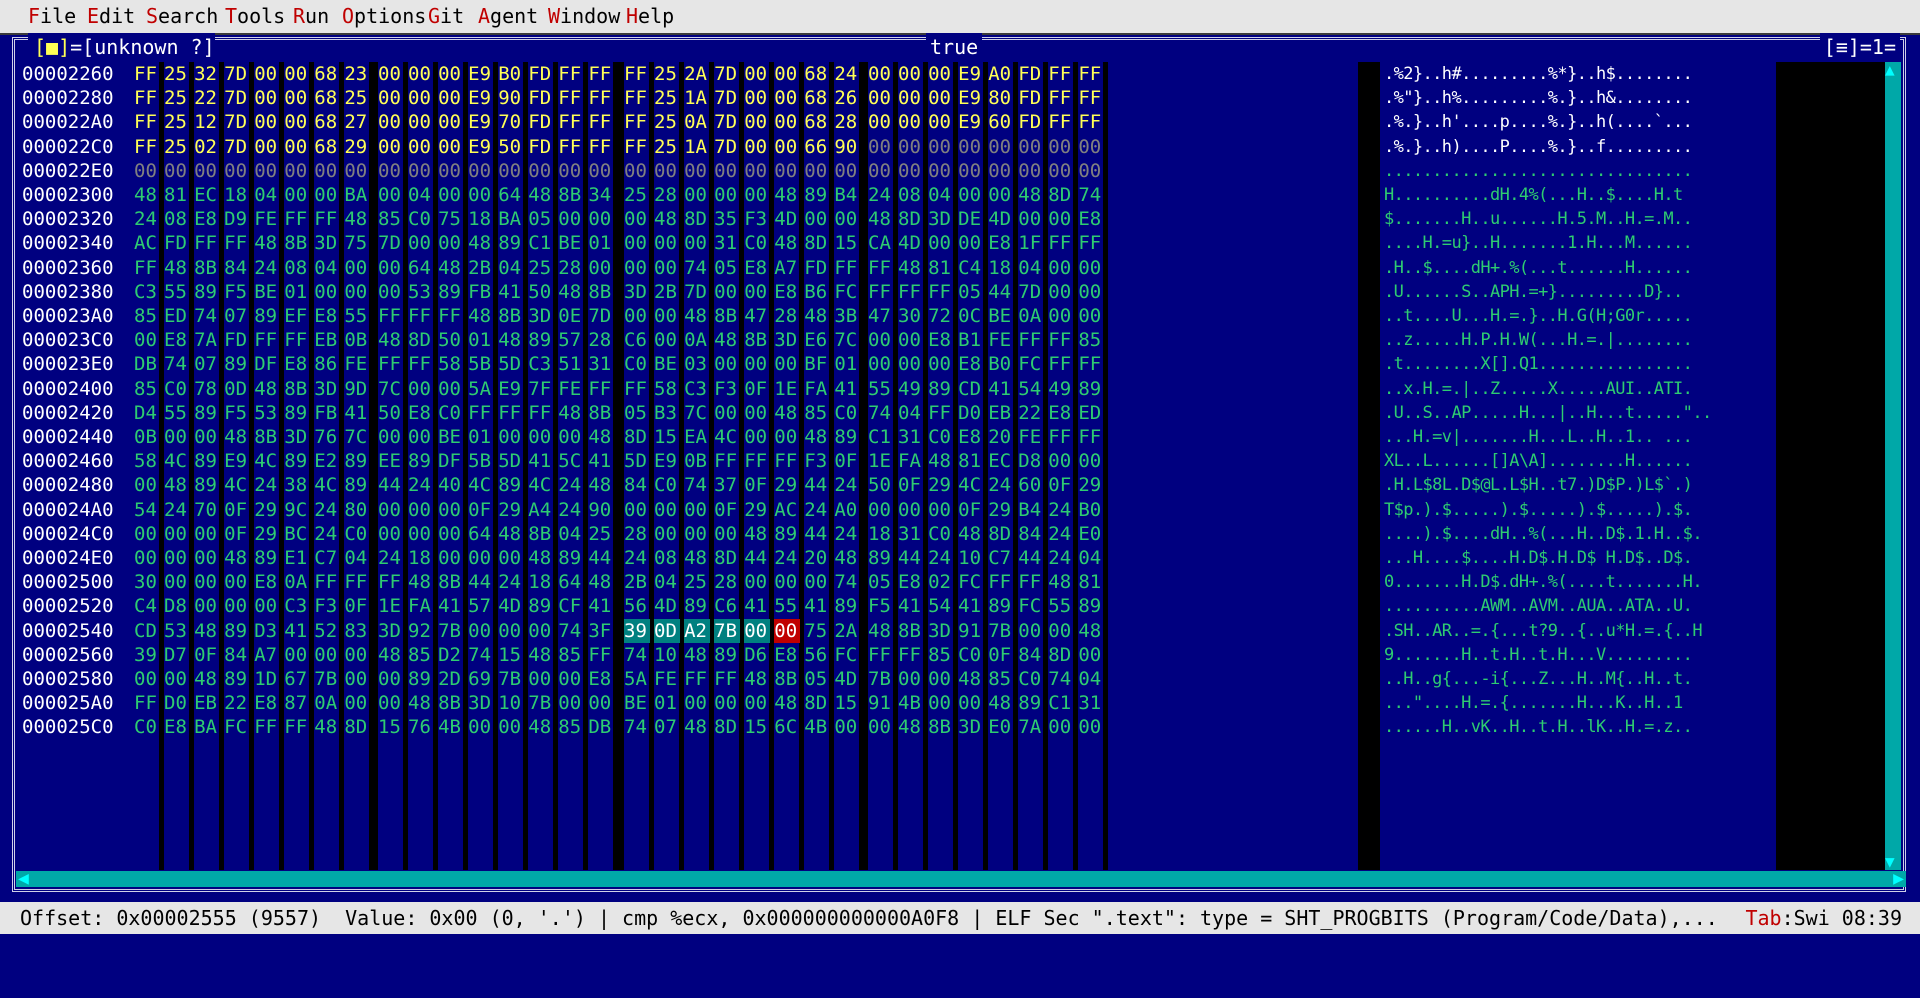  I want to click on menu-item-tools: Tools, so click(255, 16).